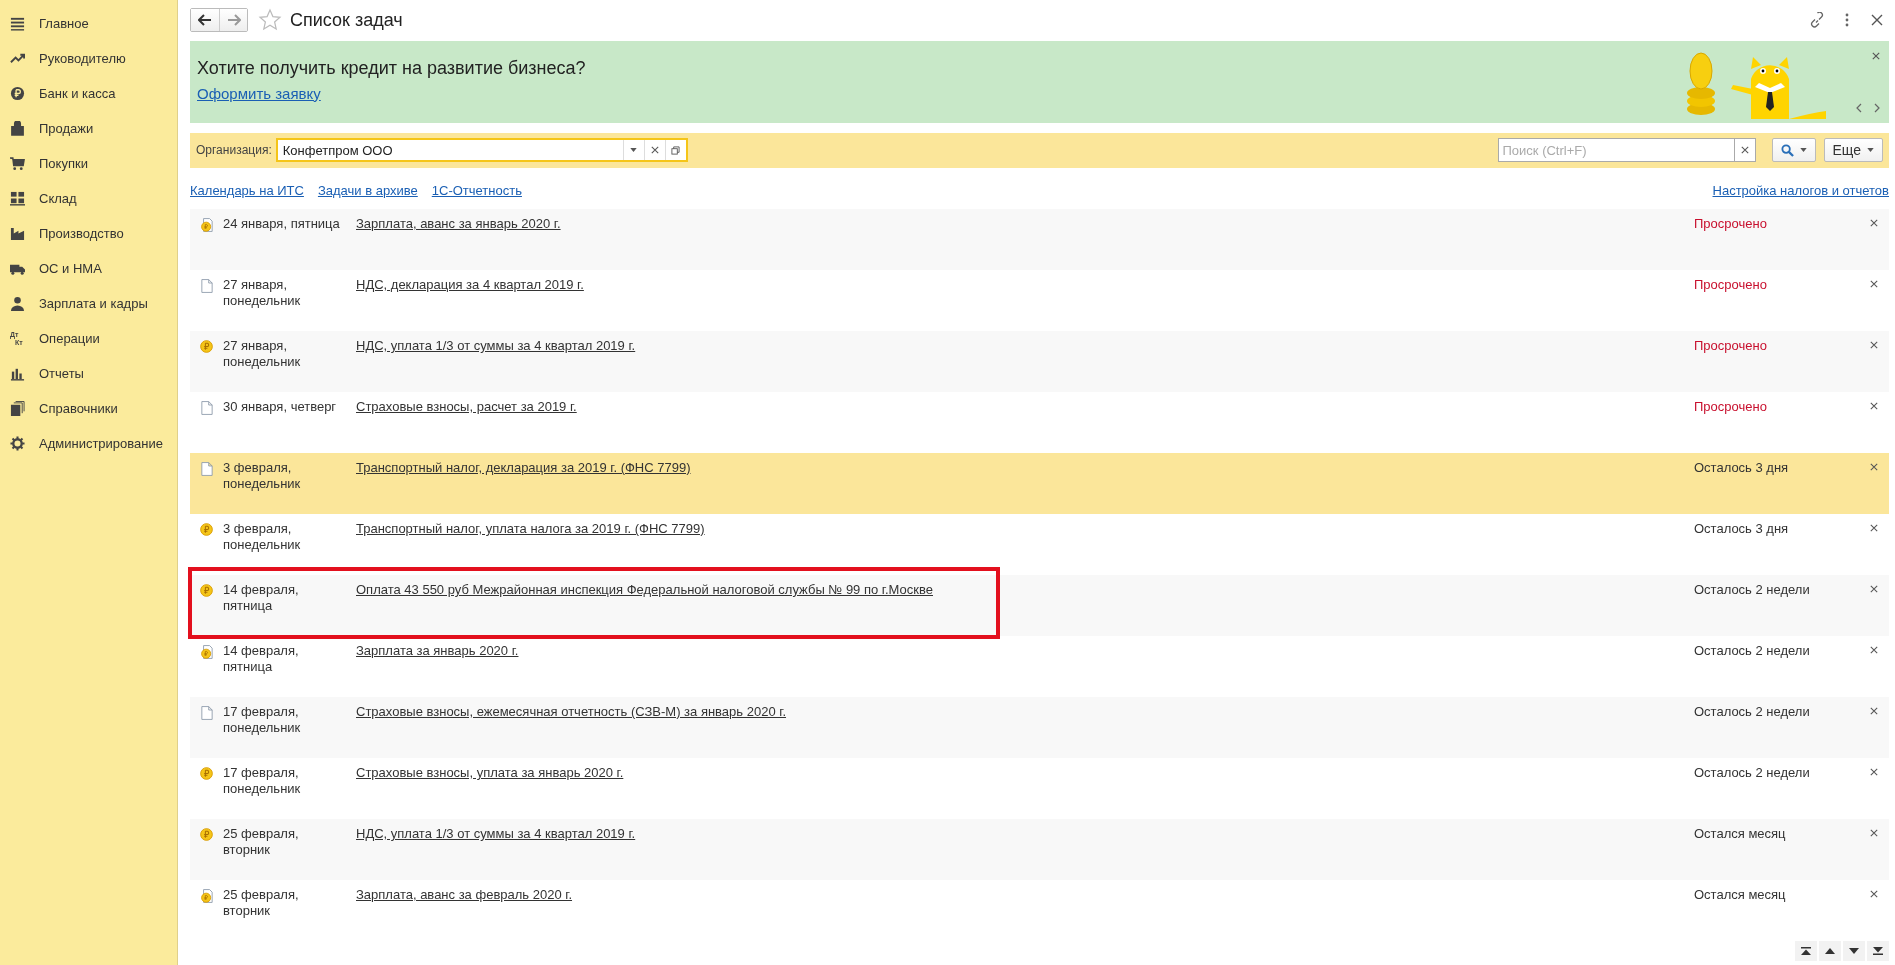  What do you see at coordinates (17, 128) in the screenshot?
I see `bag-icon` at bounding box center [17, 128].